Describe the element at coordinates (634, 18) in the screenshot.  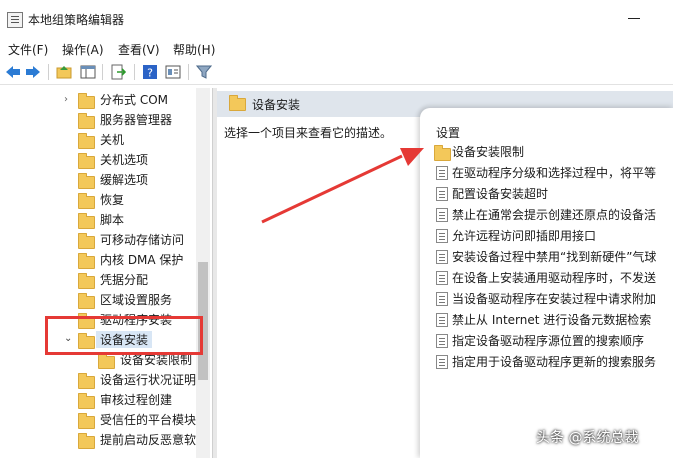
I see `minimize-button` at that location.